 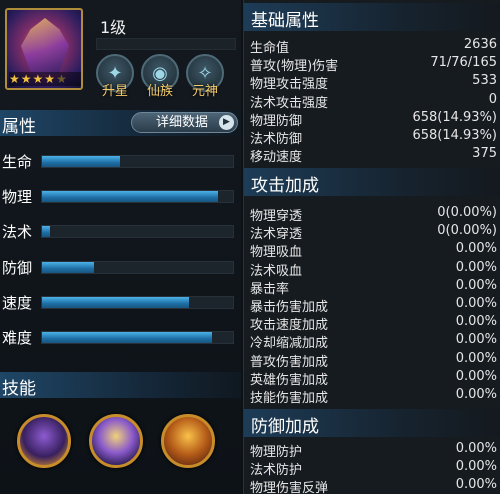 I want to click on stat-kv-row: 法术吸血 0.00%, so click(x=372, y=269).